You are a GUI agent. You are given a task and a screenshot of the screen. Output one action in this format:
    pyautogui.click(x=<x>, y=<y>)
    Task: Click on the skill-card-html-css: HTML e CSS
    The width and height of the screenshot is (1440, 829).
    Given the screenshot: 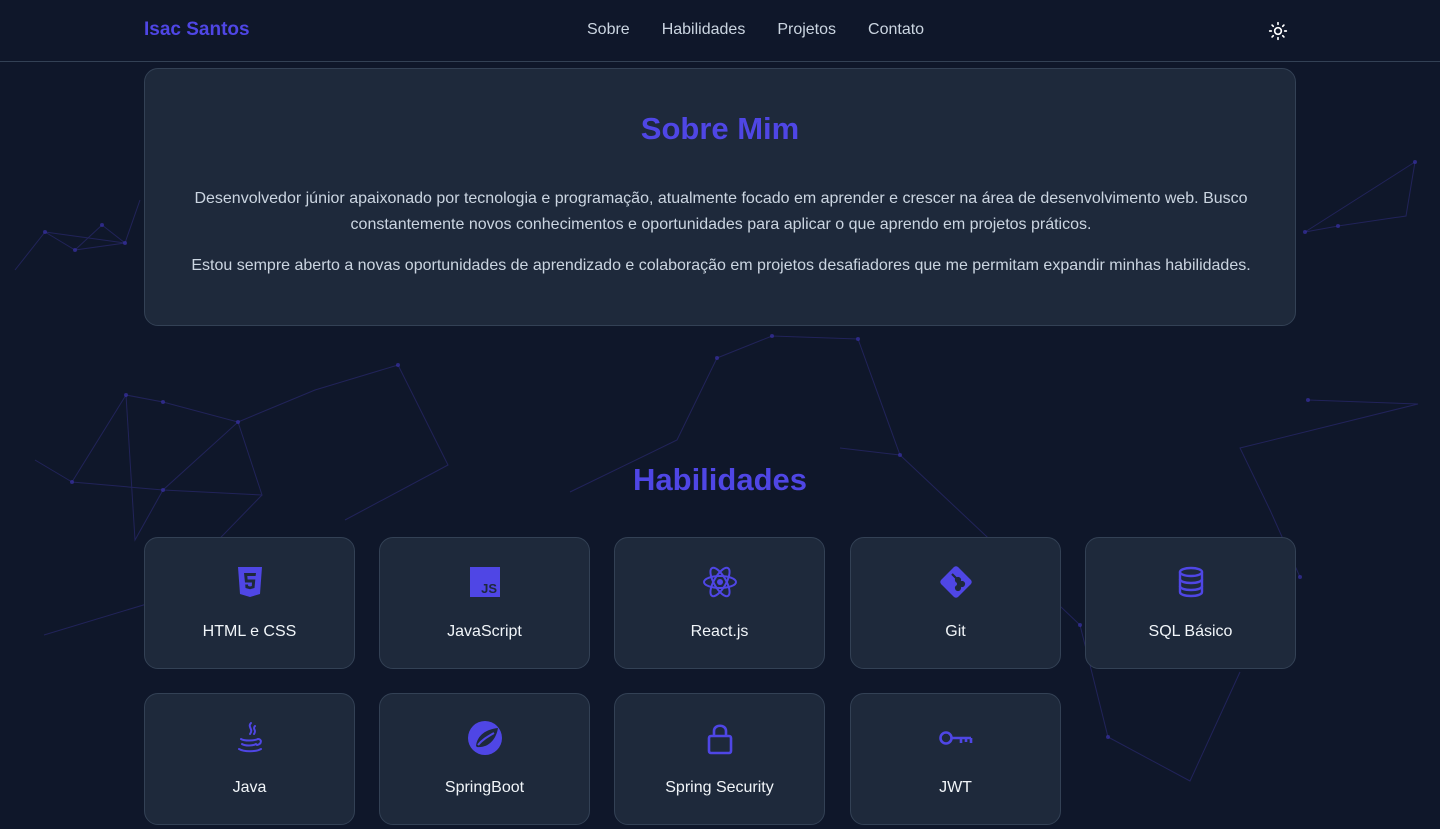 What is the action you would take?
    pyautogui.click(x=249, y=603)
    